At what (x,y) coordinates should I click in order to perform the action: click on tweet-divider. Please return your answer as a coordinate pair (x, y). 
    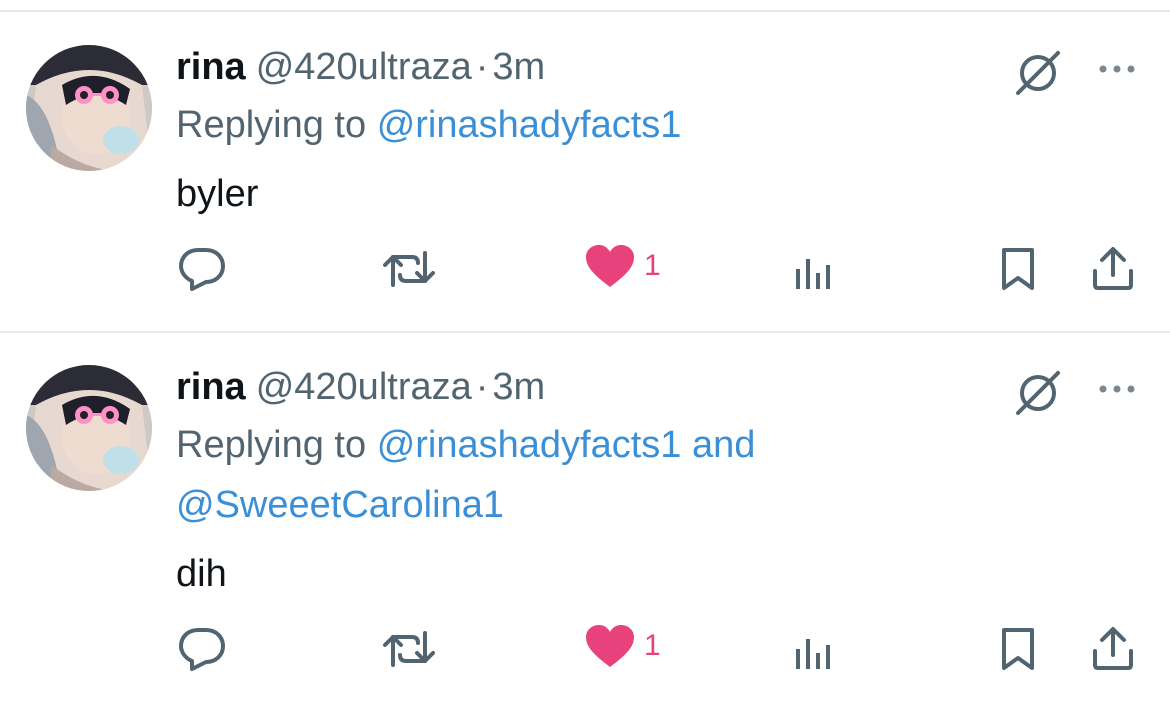
    Looking at the image, I should click on (585, 332).